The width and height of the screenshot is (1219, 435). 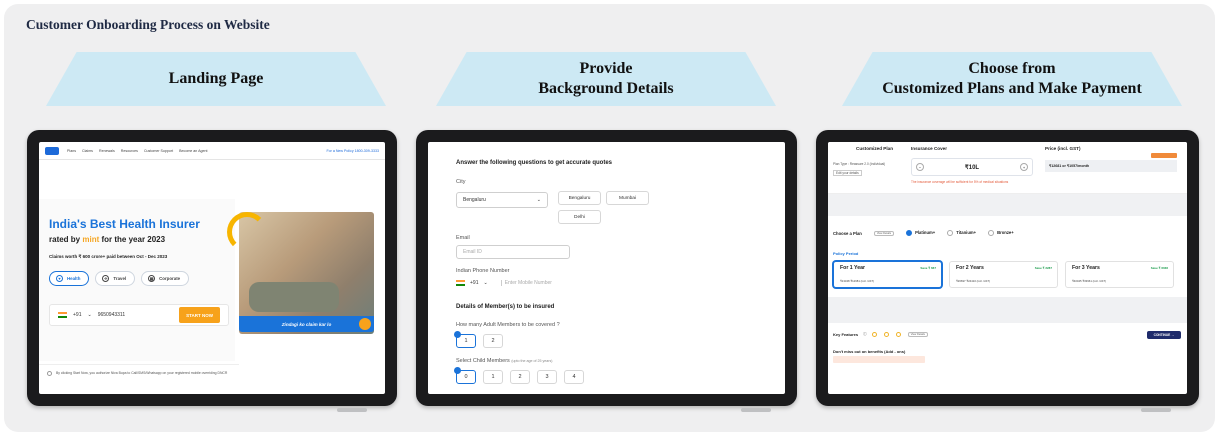 What do you see at coordinates (865, 334) in the screenshot?
I see `info-icon: ⓘ` at bounding box center [865, 334].